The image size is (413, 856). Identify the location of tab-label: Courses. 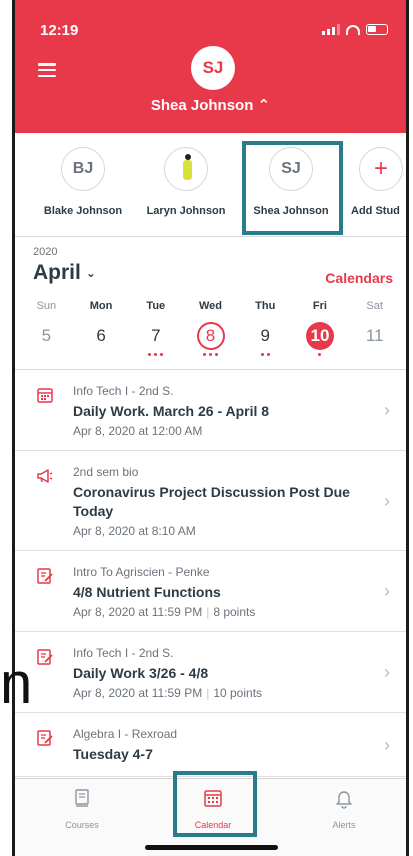
(82, 825).